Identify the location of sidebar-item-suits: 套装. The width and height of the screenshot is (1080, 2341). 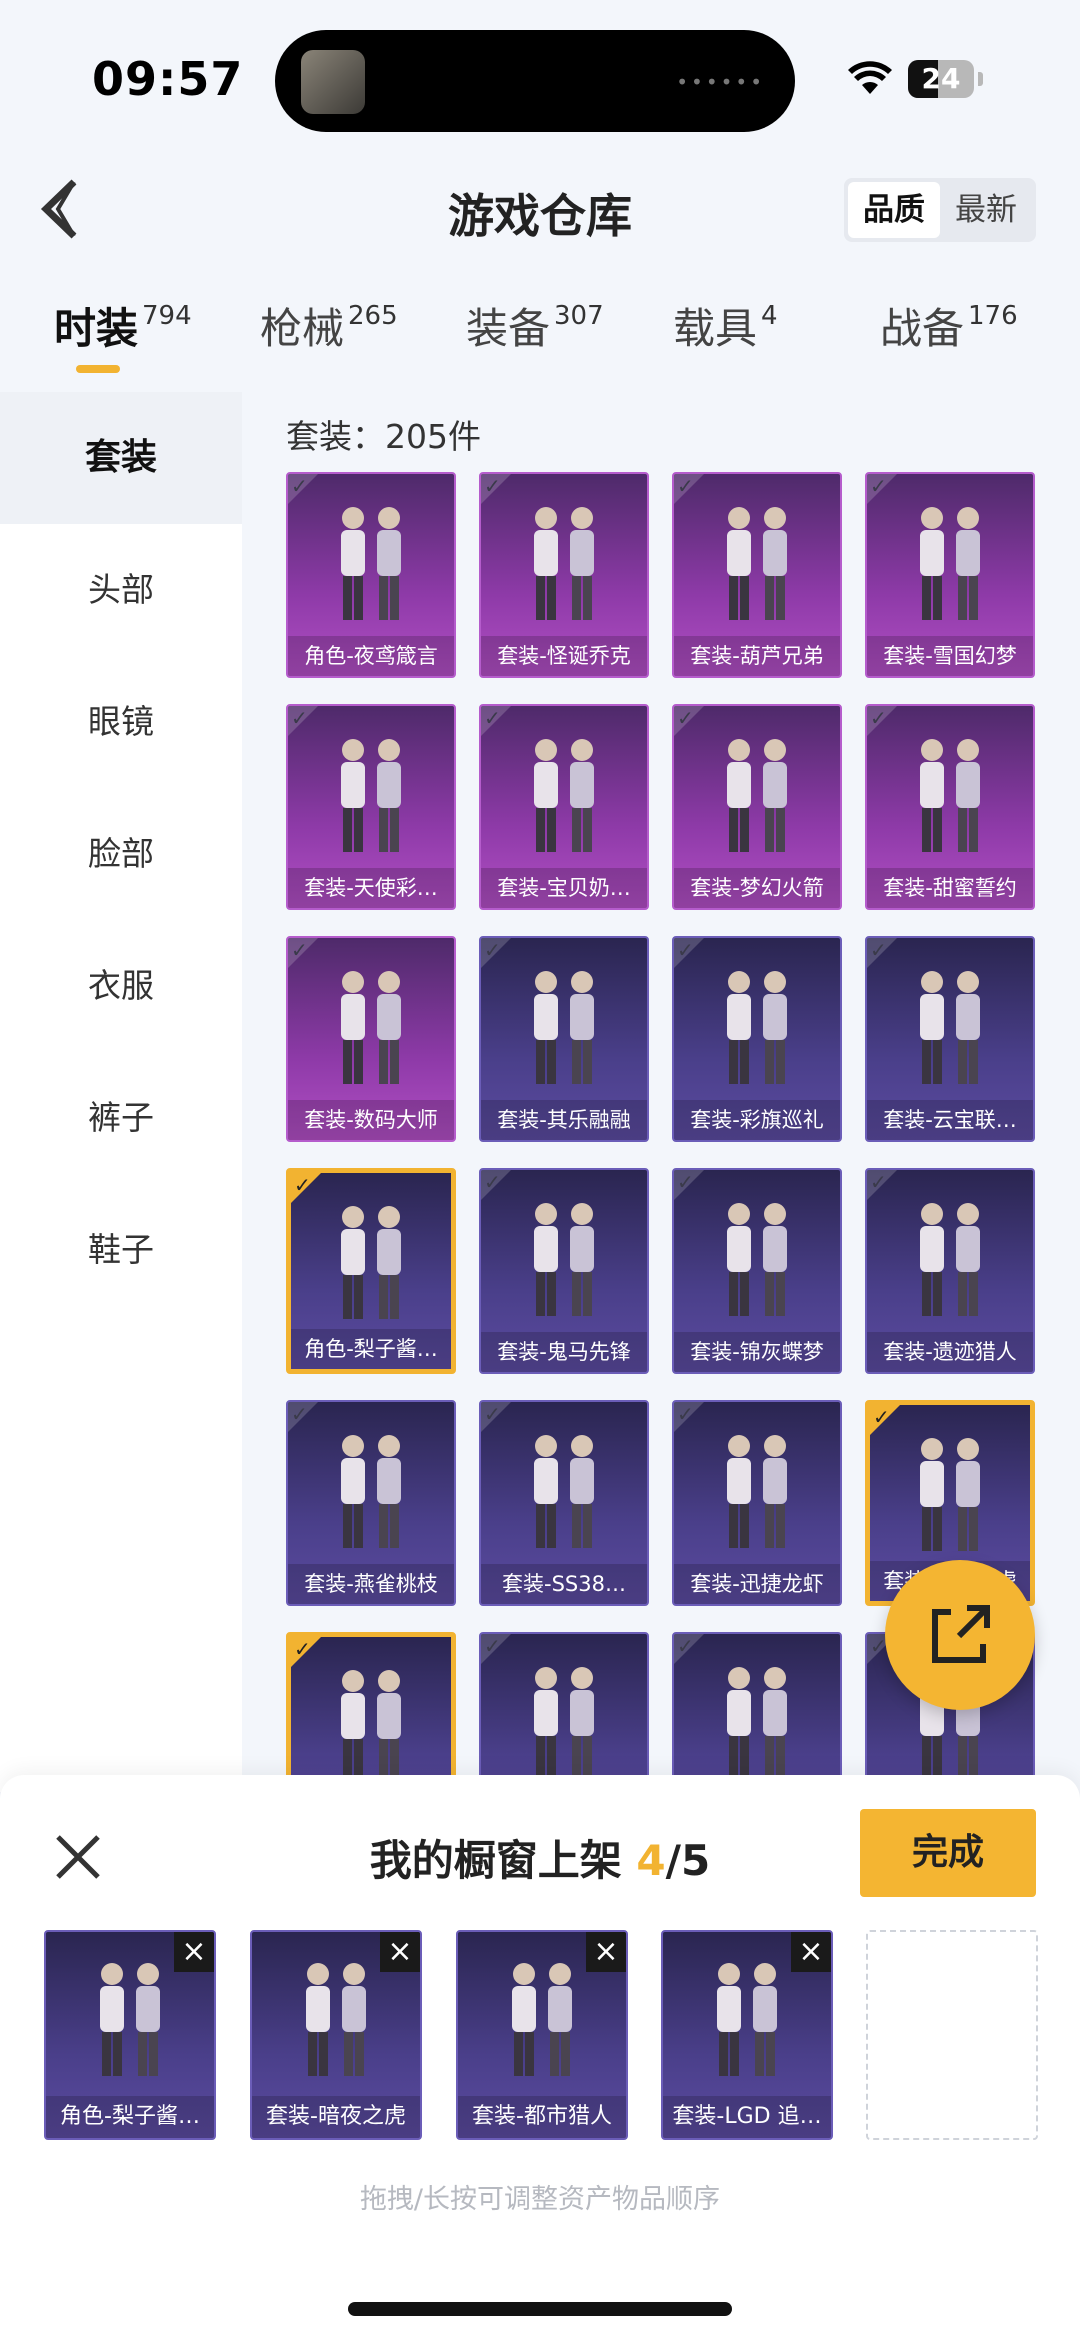
(121, 458).